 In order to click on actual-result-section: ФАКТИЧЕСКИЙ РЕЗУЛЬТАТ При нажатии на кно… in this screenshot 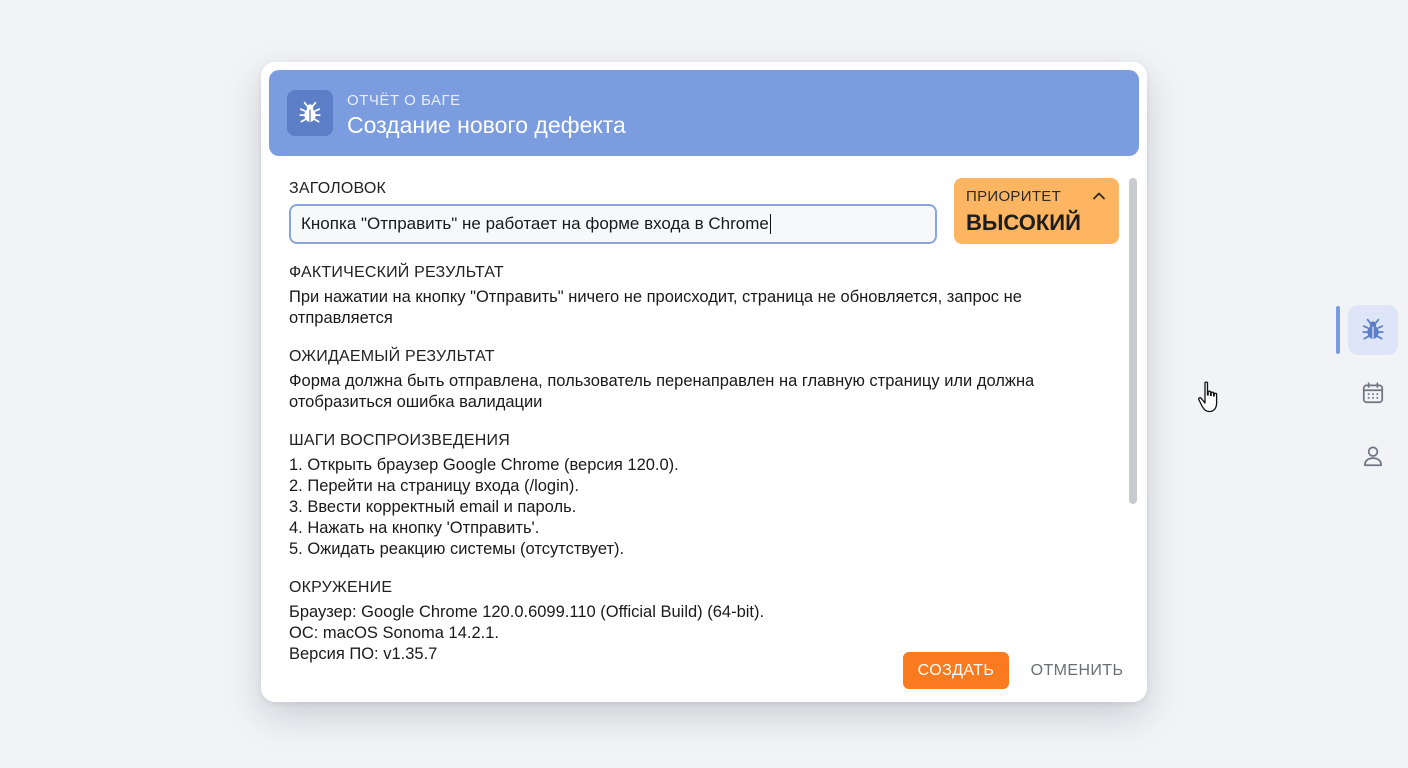, I will do `click(704, 296)`.